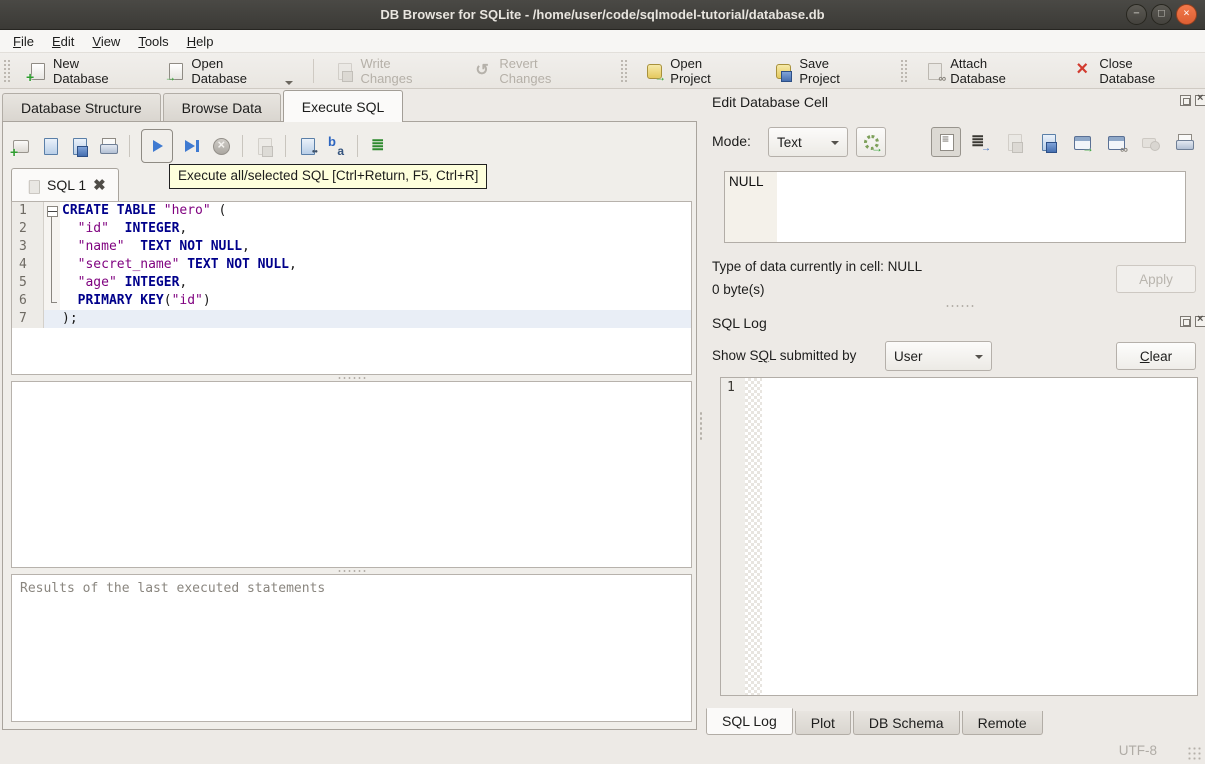 The image size is (1205, 764). I want to click on editor-line: 7);, so click(351, 319).